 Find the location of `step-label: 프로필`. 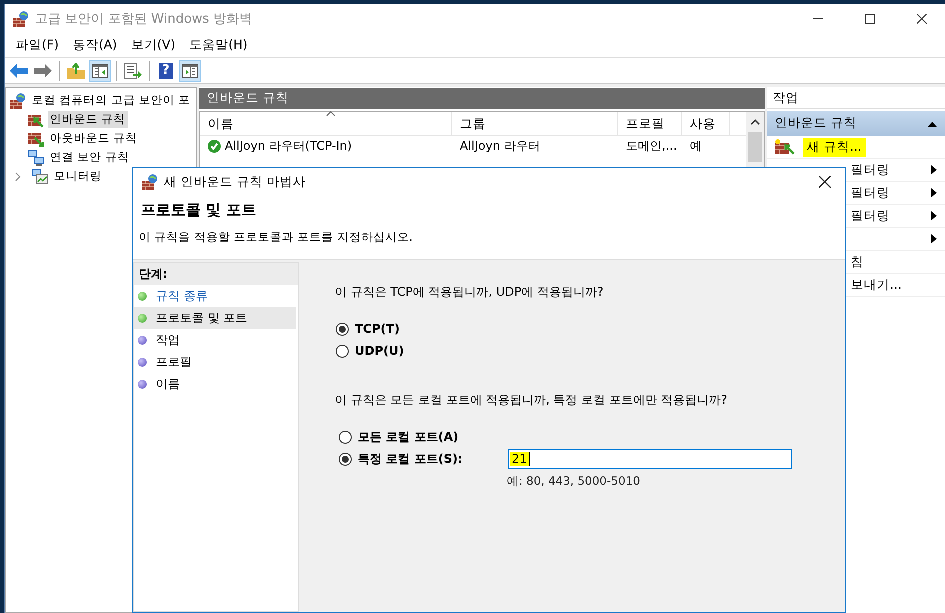

step-label: 프로필 is located at coordinates (174, 362).